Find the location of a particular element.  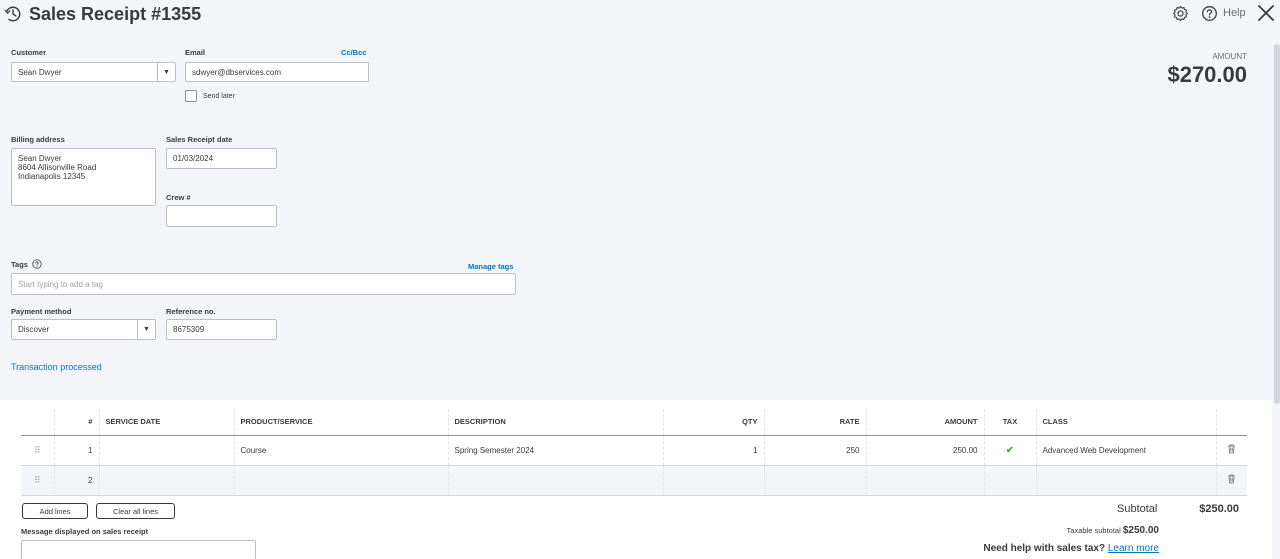

customer-select: Sean Dwyer ▼ is located at coordinates (93, 72).